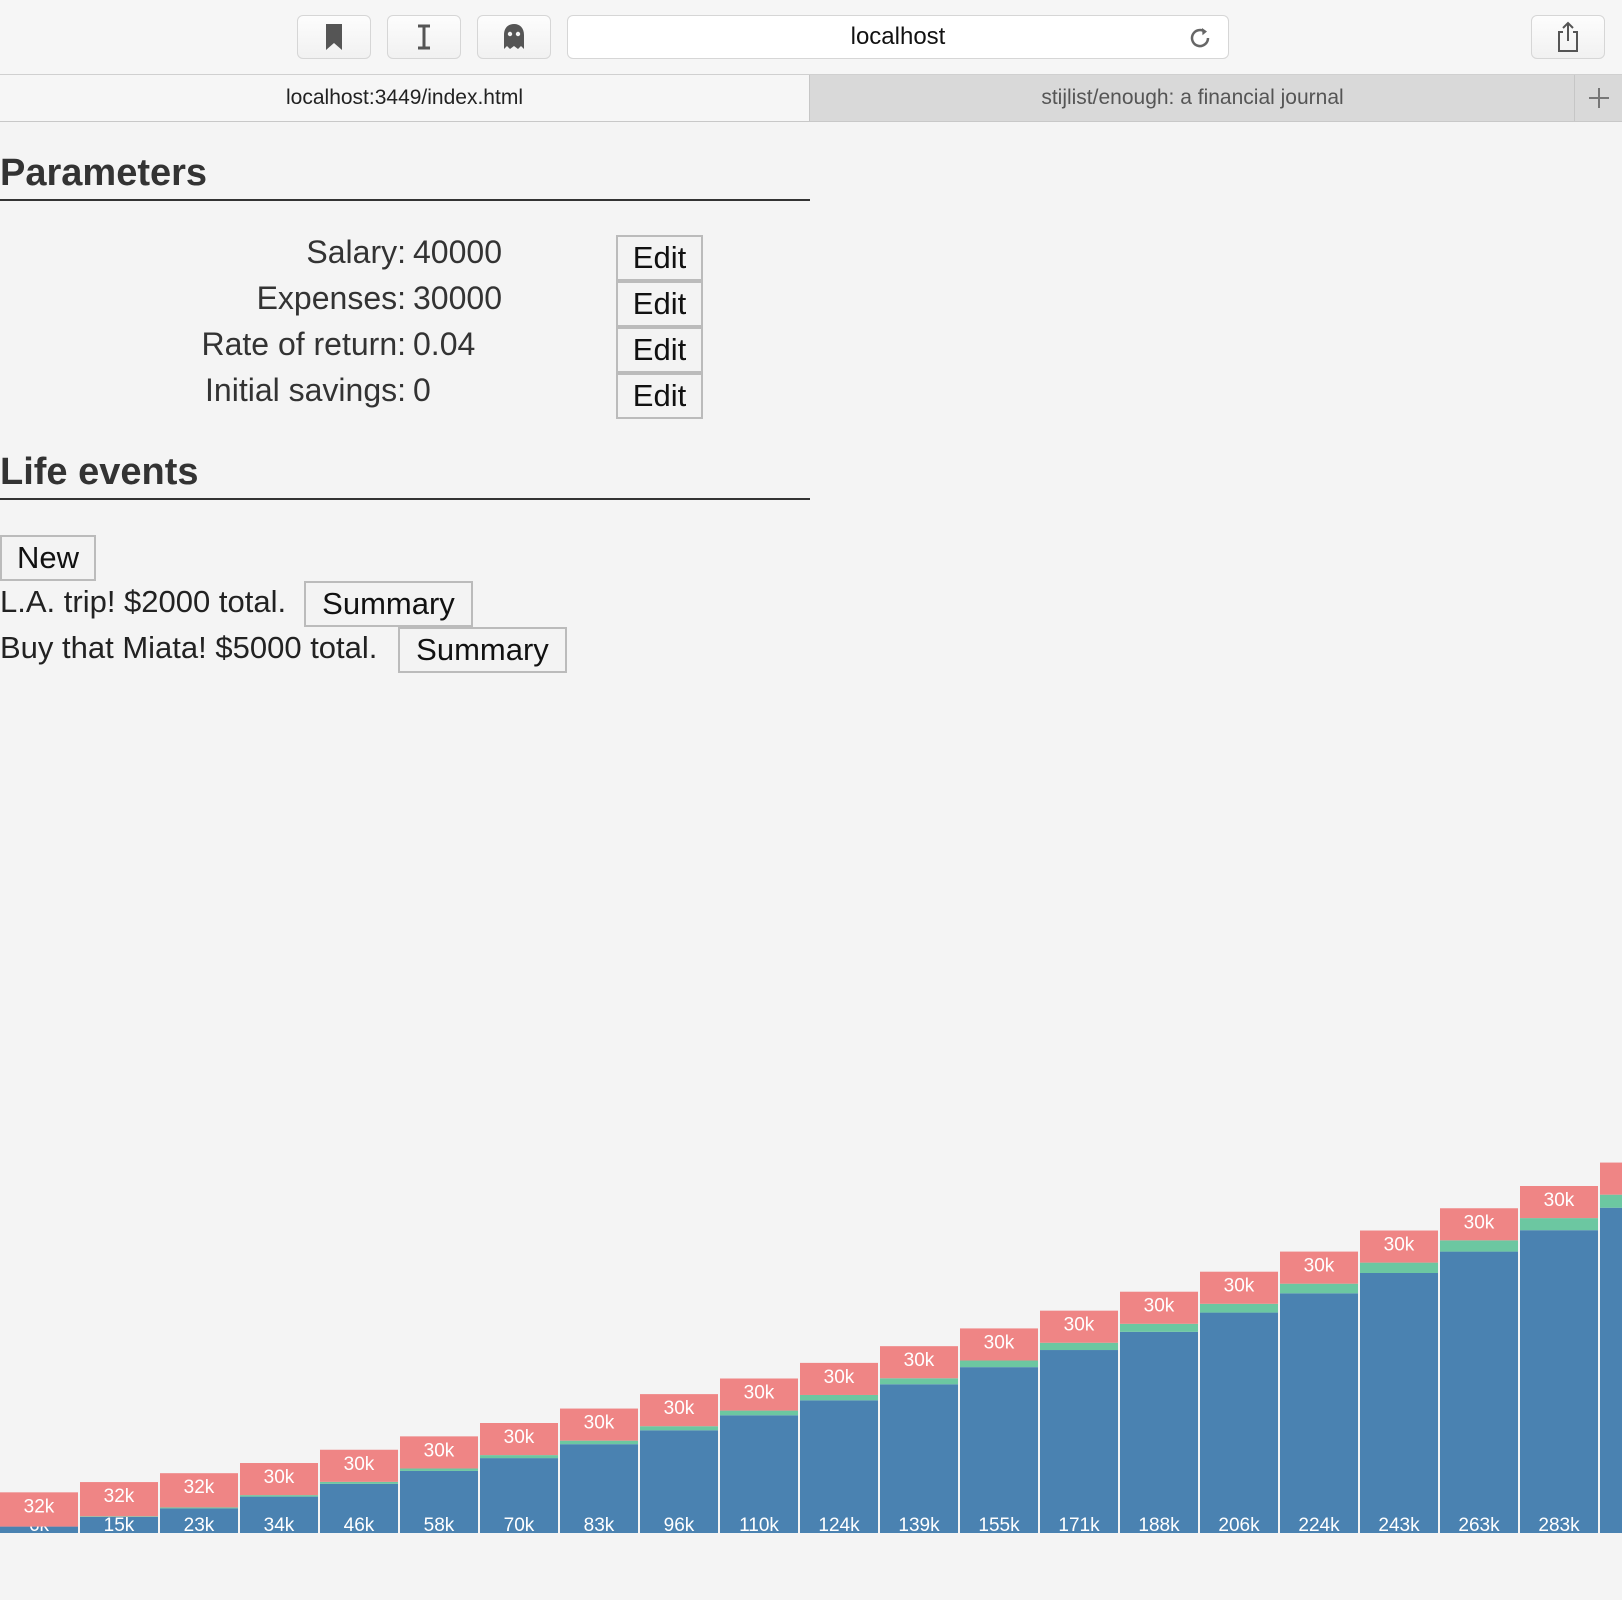 The height and width of the screenshot is (1600, 1622). What do you see at coordinates (405, 475) in the screenshot?
I see `life-events-heading: Life events` at bounding box center [405, 475].